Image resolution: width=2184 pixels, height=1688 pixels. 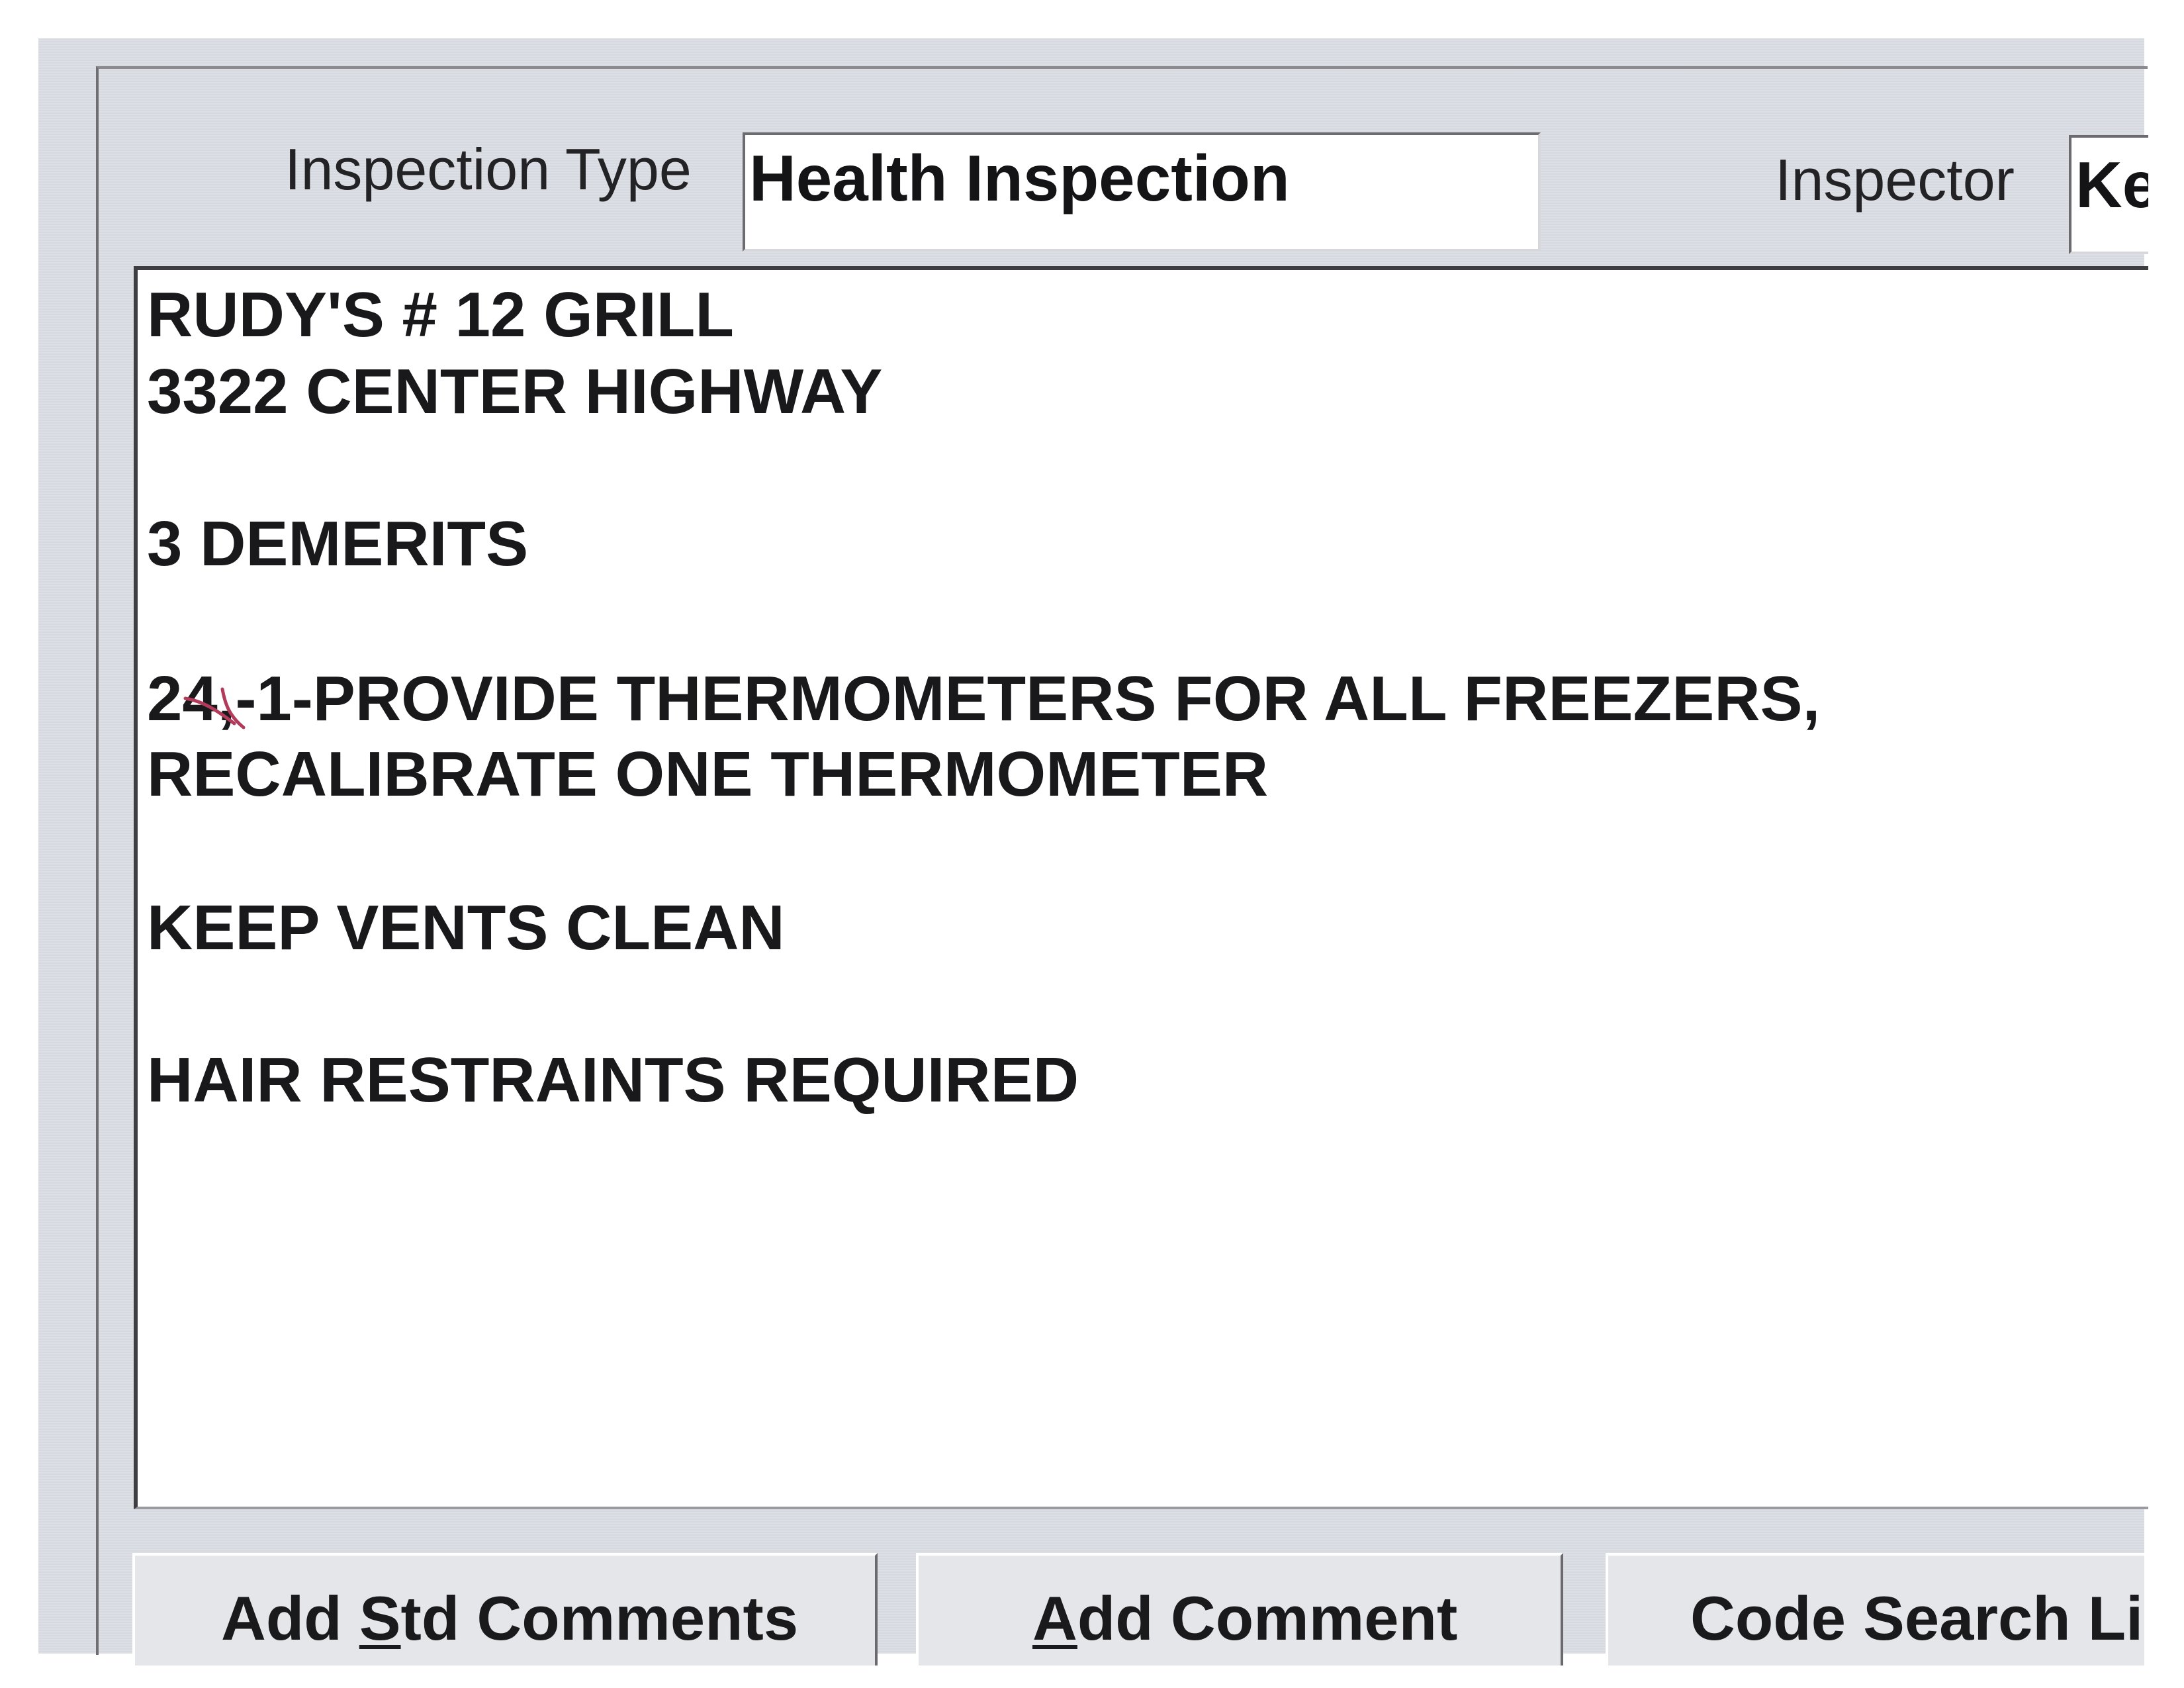 I want to click on add-comment-label: Add Comment, so click(x=1244, y=1618).